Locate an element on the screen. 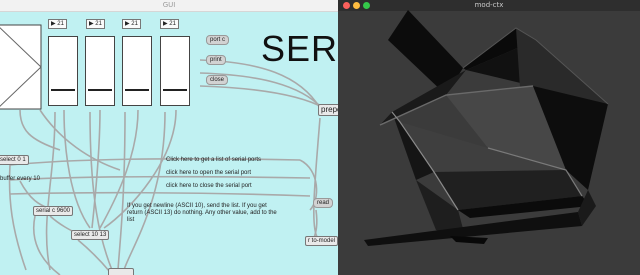 This screenshot has width=640, height=275. list-ports-comment: Click here to get a list of serial ports is located at coordinates (214, 160).